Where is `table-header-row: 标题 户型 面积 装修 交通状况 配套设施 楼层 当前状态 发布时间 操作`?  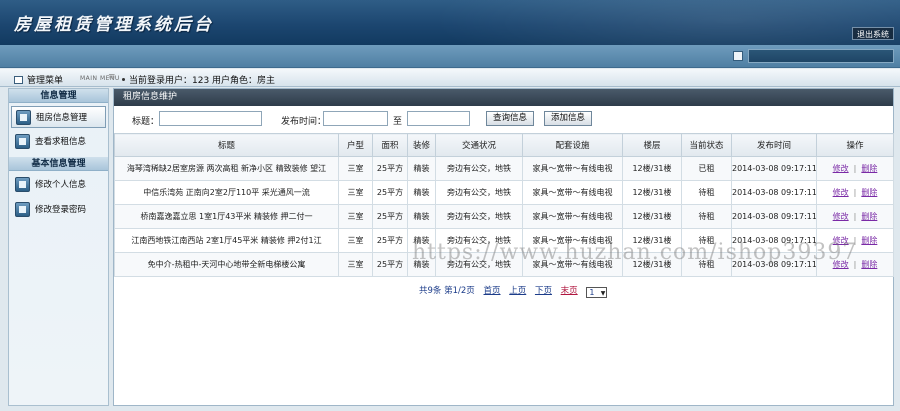
table-header-row: 标题 户型 面积 装修 交通状况 配套设施 楼层 当前状态 发布时间 操作 is located at coordinates (504, 145).